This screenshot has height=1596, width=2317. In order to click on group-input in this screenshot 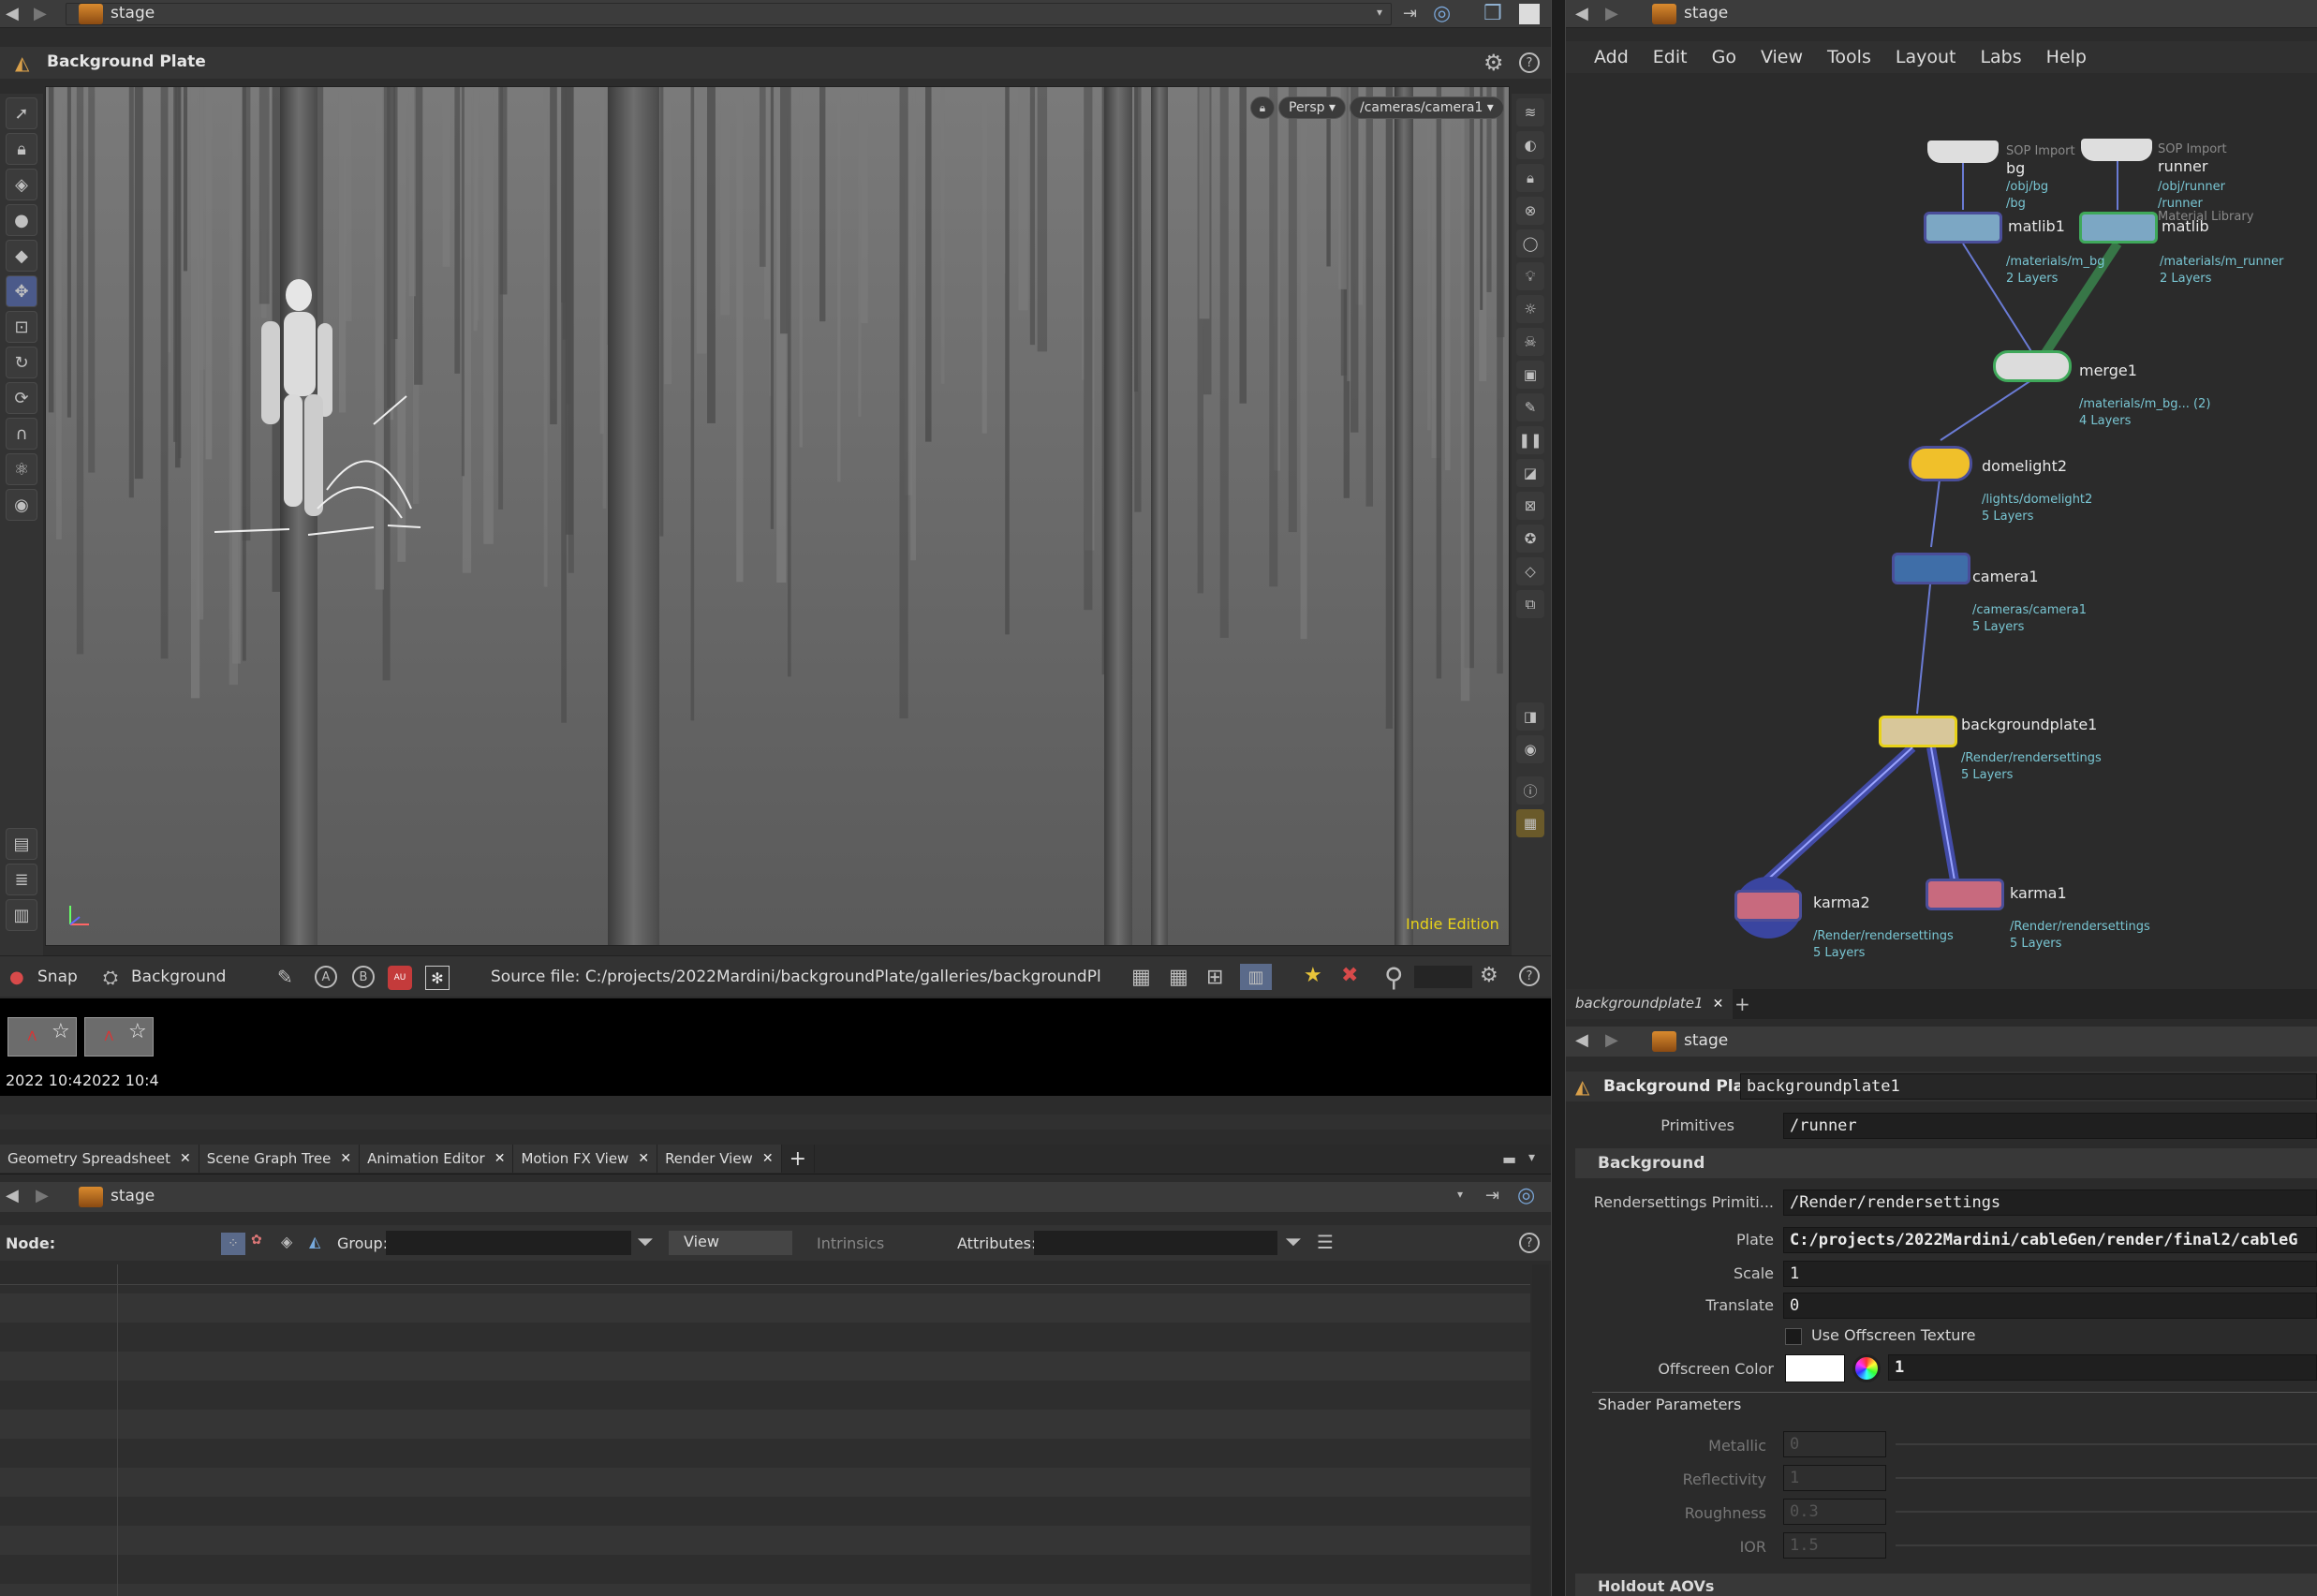, I will do `click(508, 1243)`.